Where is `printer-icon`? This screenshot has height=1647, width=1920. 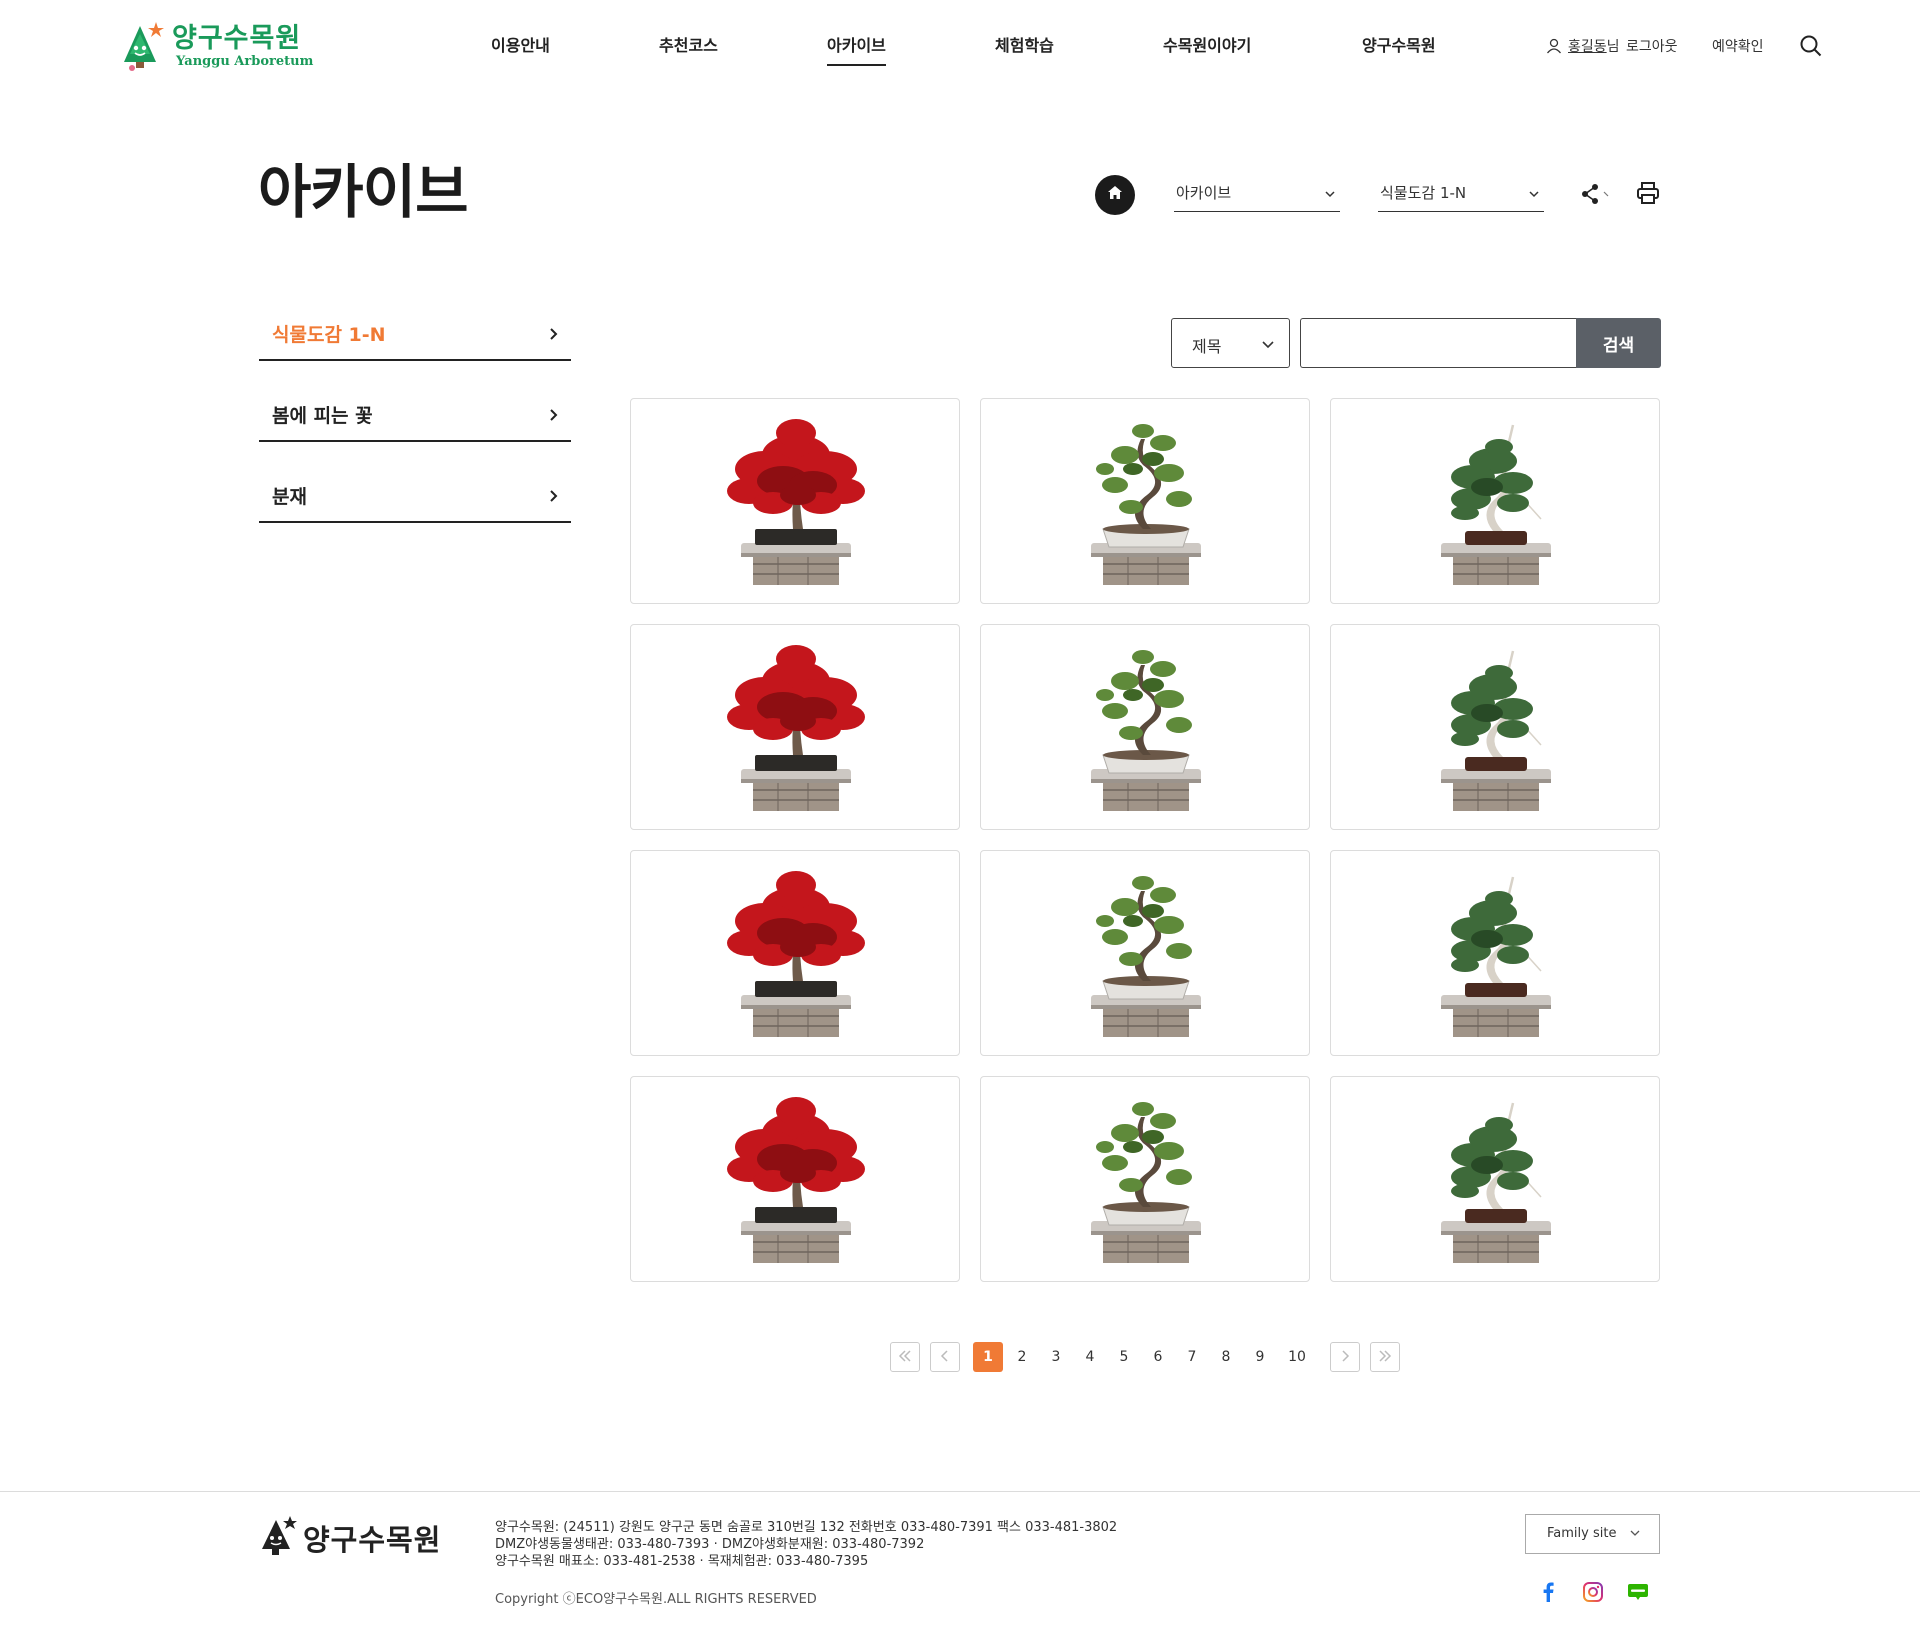
printer-icon is located at coordinates (1648, 195).